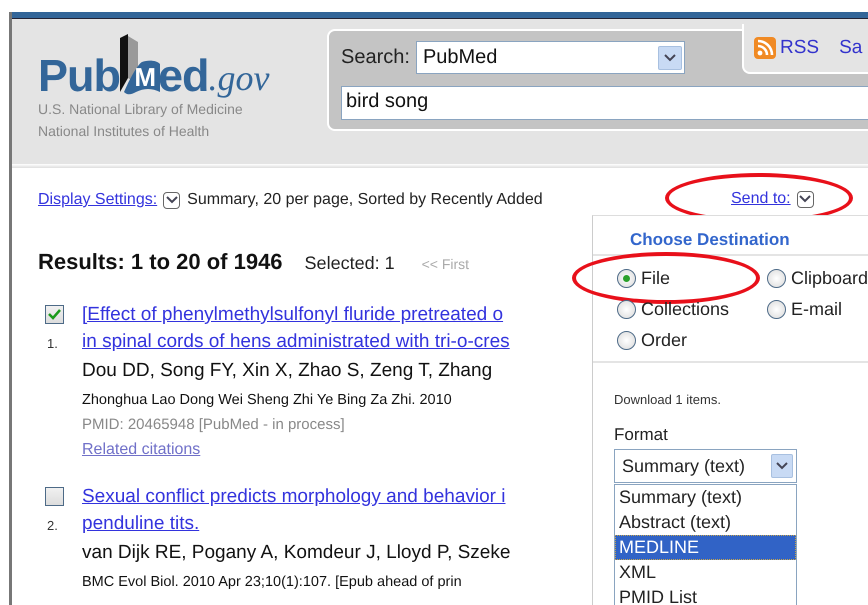  I want to click on search-label: Search:, so click(375, 57).